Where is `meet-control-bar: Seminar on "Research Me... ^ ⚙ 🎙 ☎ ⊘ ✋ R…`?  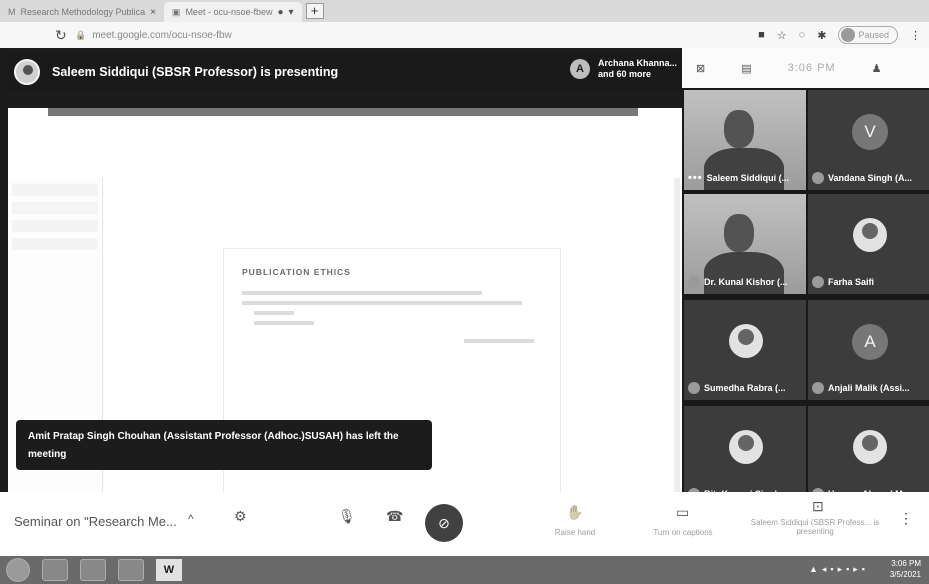 meet-control-bar: Seminar on "Research Me... ^ ⚙ 🎙 ☎ ⊘ ✋ R… is located at coordinates (464, 524).